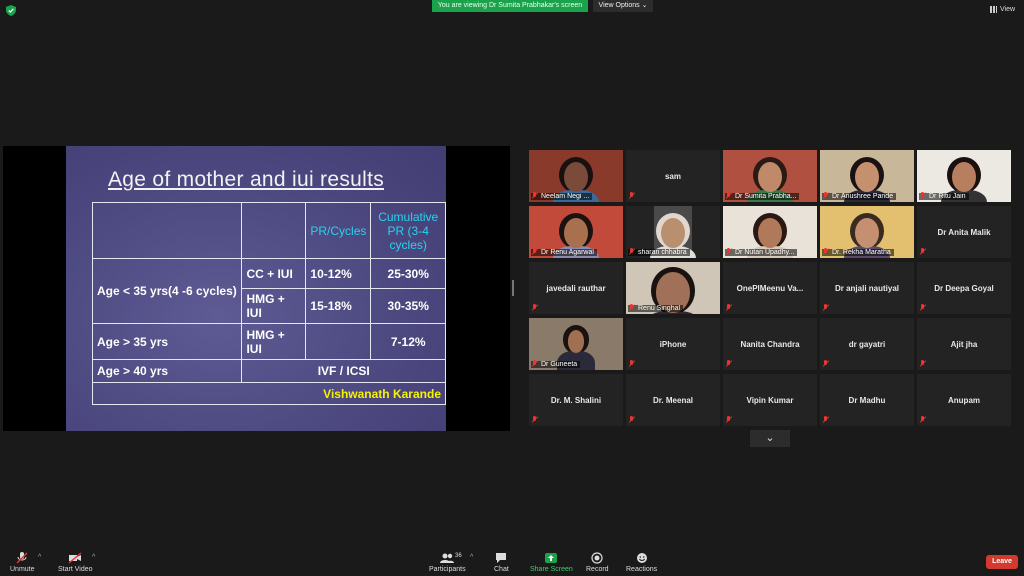 This screenshot has width=1024, height=576. I want to click on participant-tile: dr gayatri, so click(867, 344).